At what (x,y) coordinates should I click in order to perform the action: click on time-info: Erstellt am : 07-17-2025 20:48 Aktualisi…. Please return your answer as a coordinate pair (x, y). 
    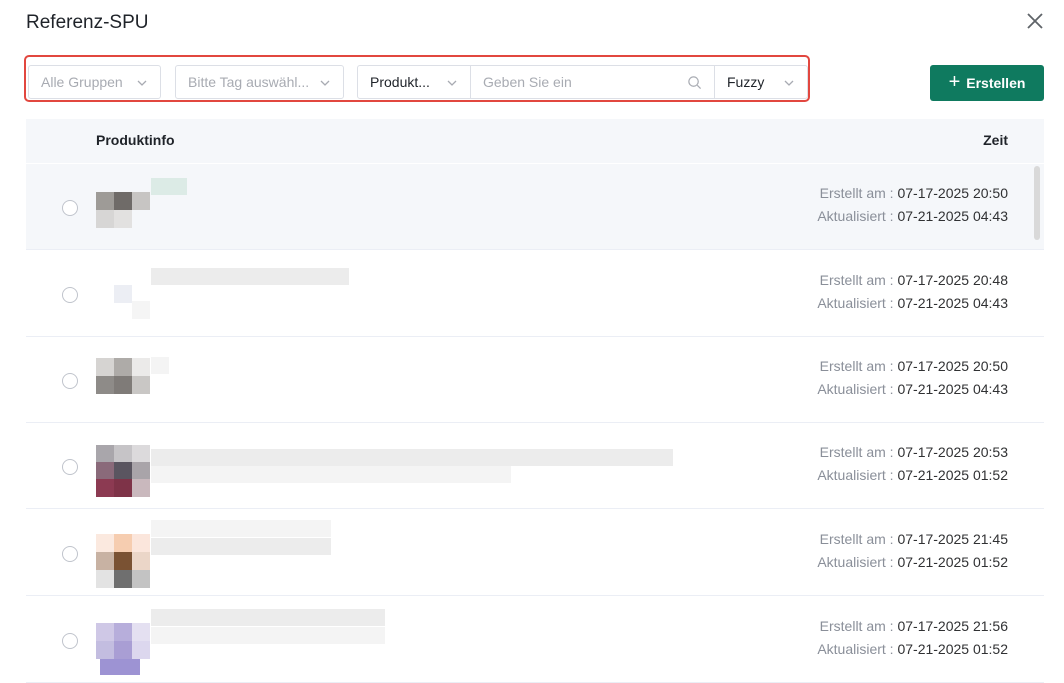
    Looking at the image, I should click on (912, 292).